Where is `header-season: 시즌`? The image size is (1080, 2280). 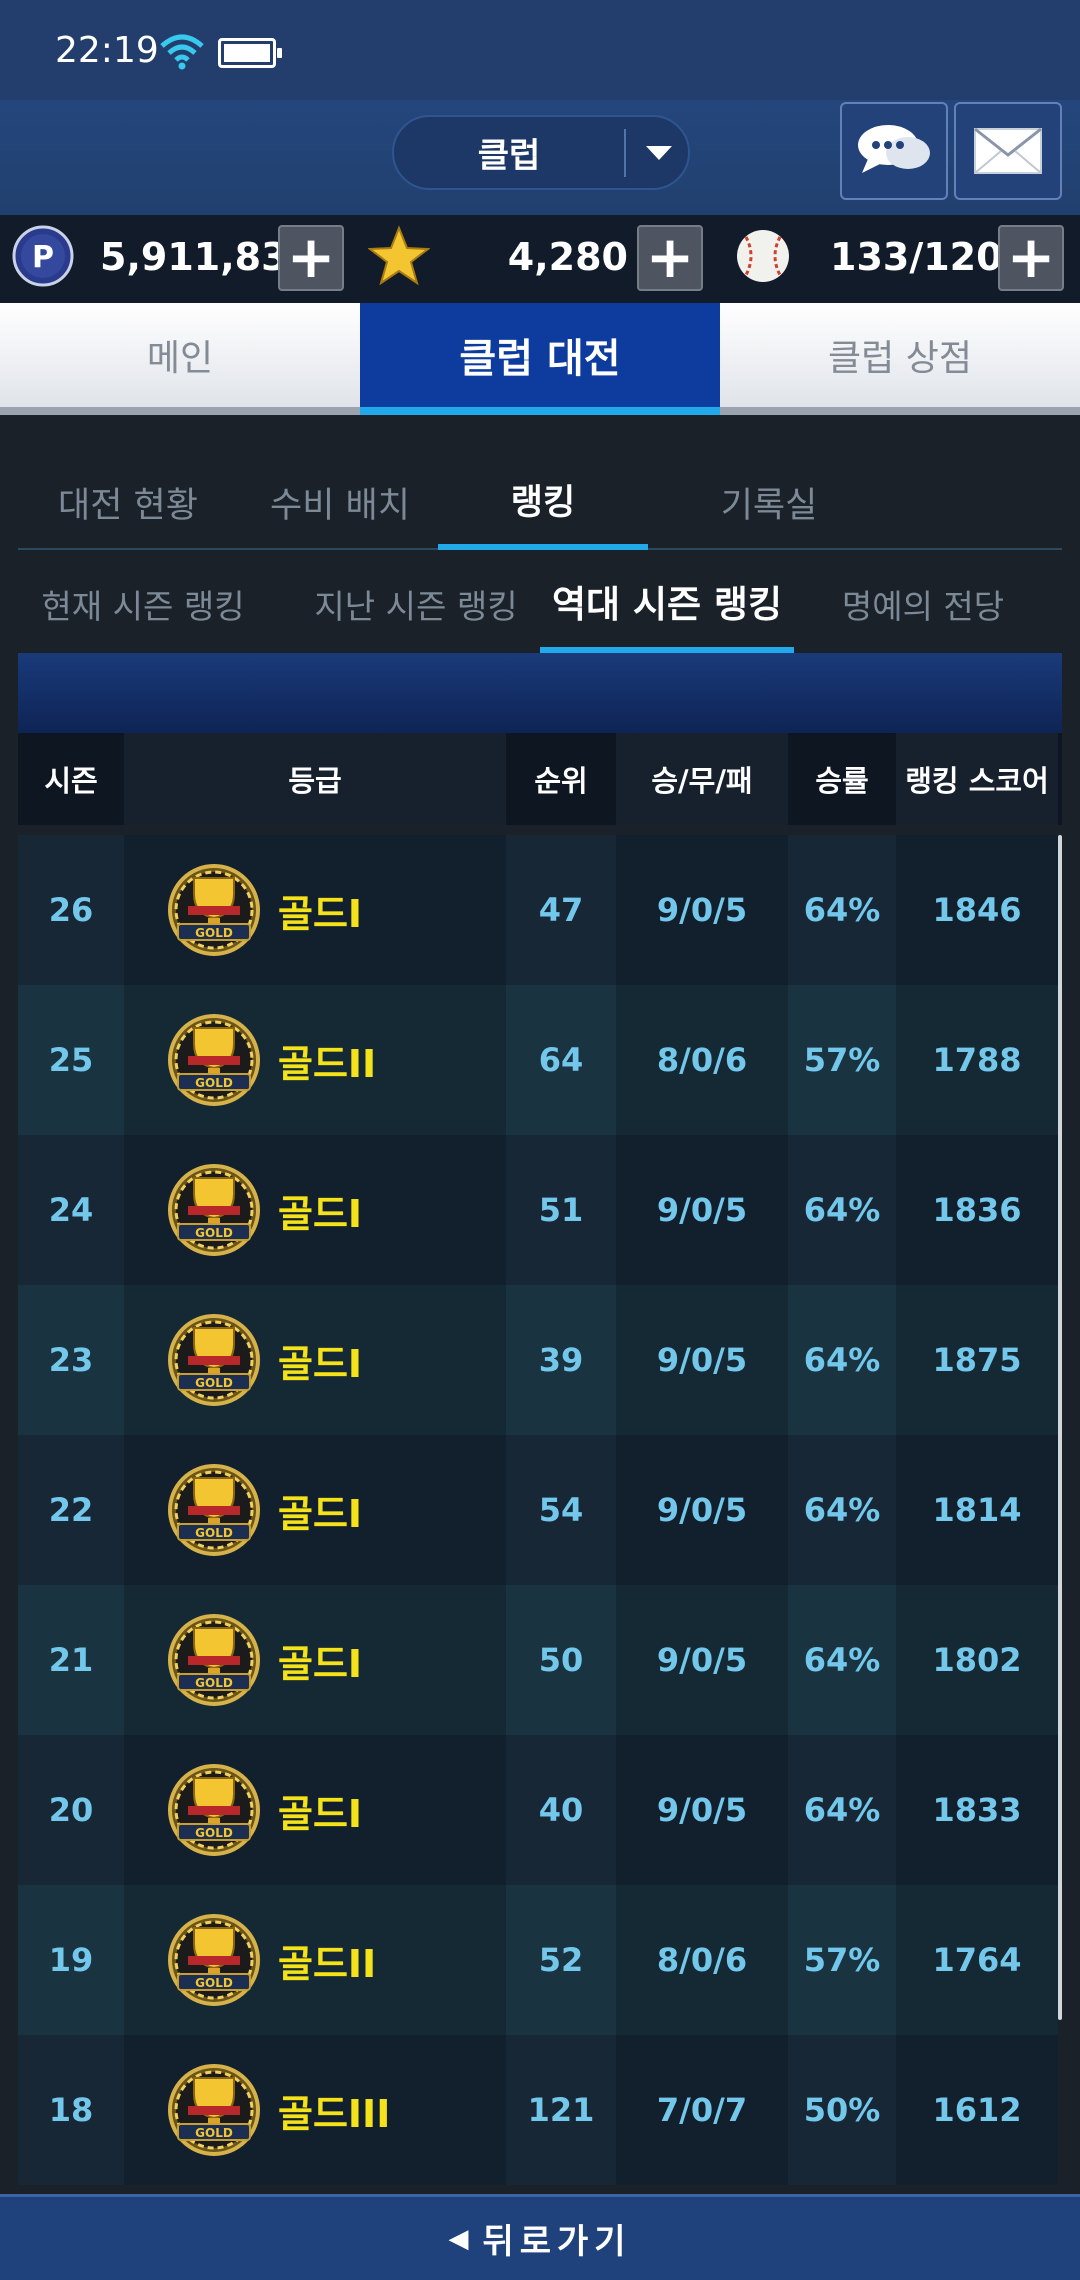
header-season: 시즌 is located at coordinates (71, 781).